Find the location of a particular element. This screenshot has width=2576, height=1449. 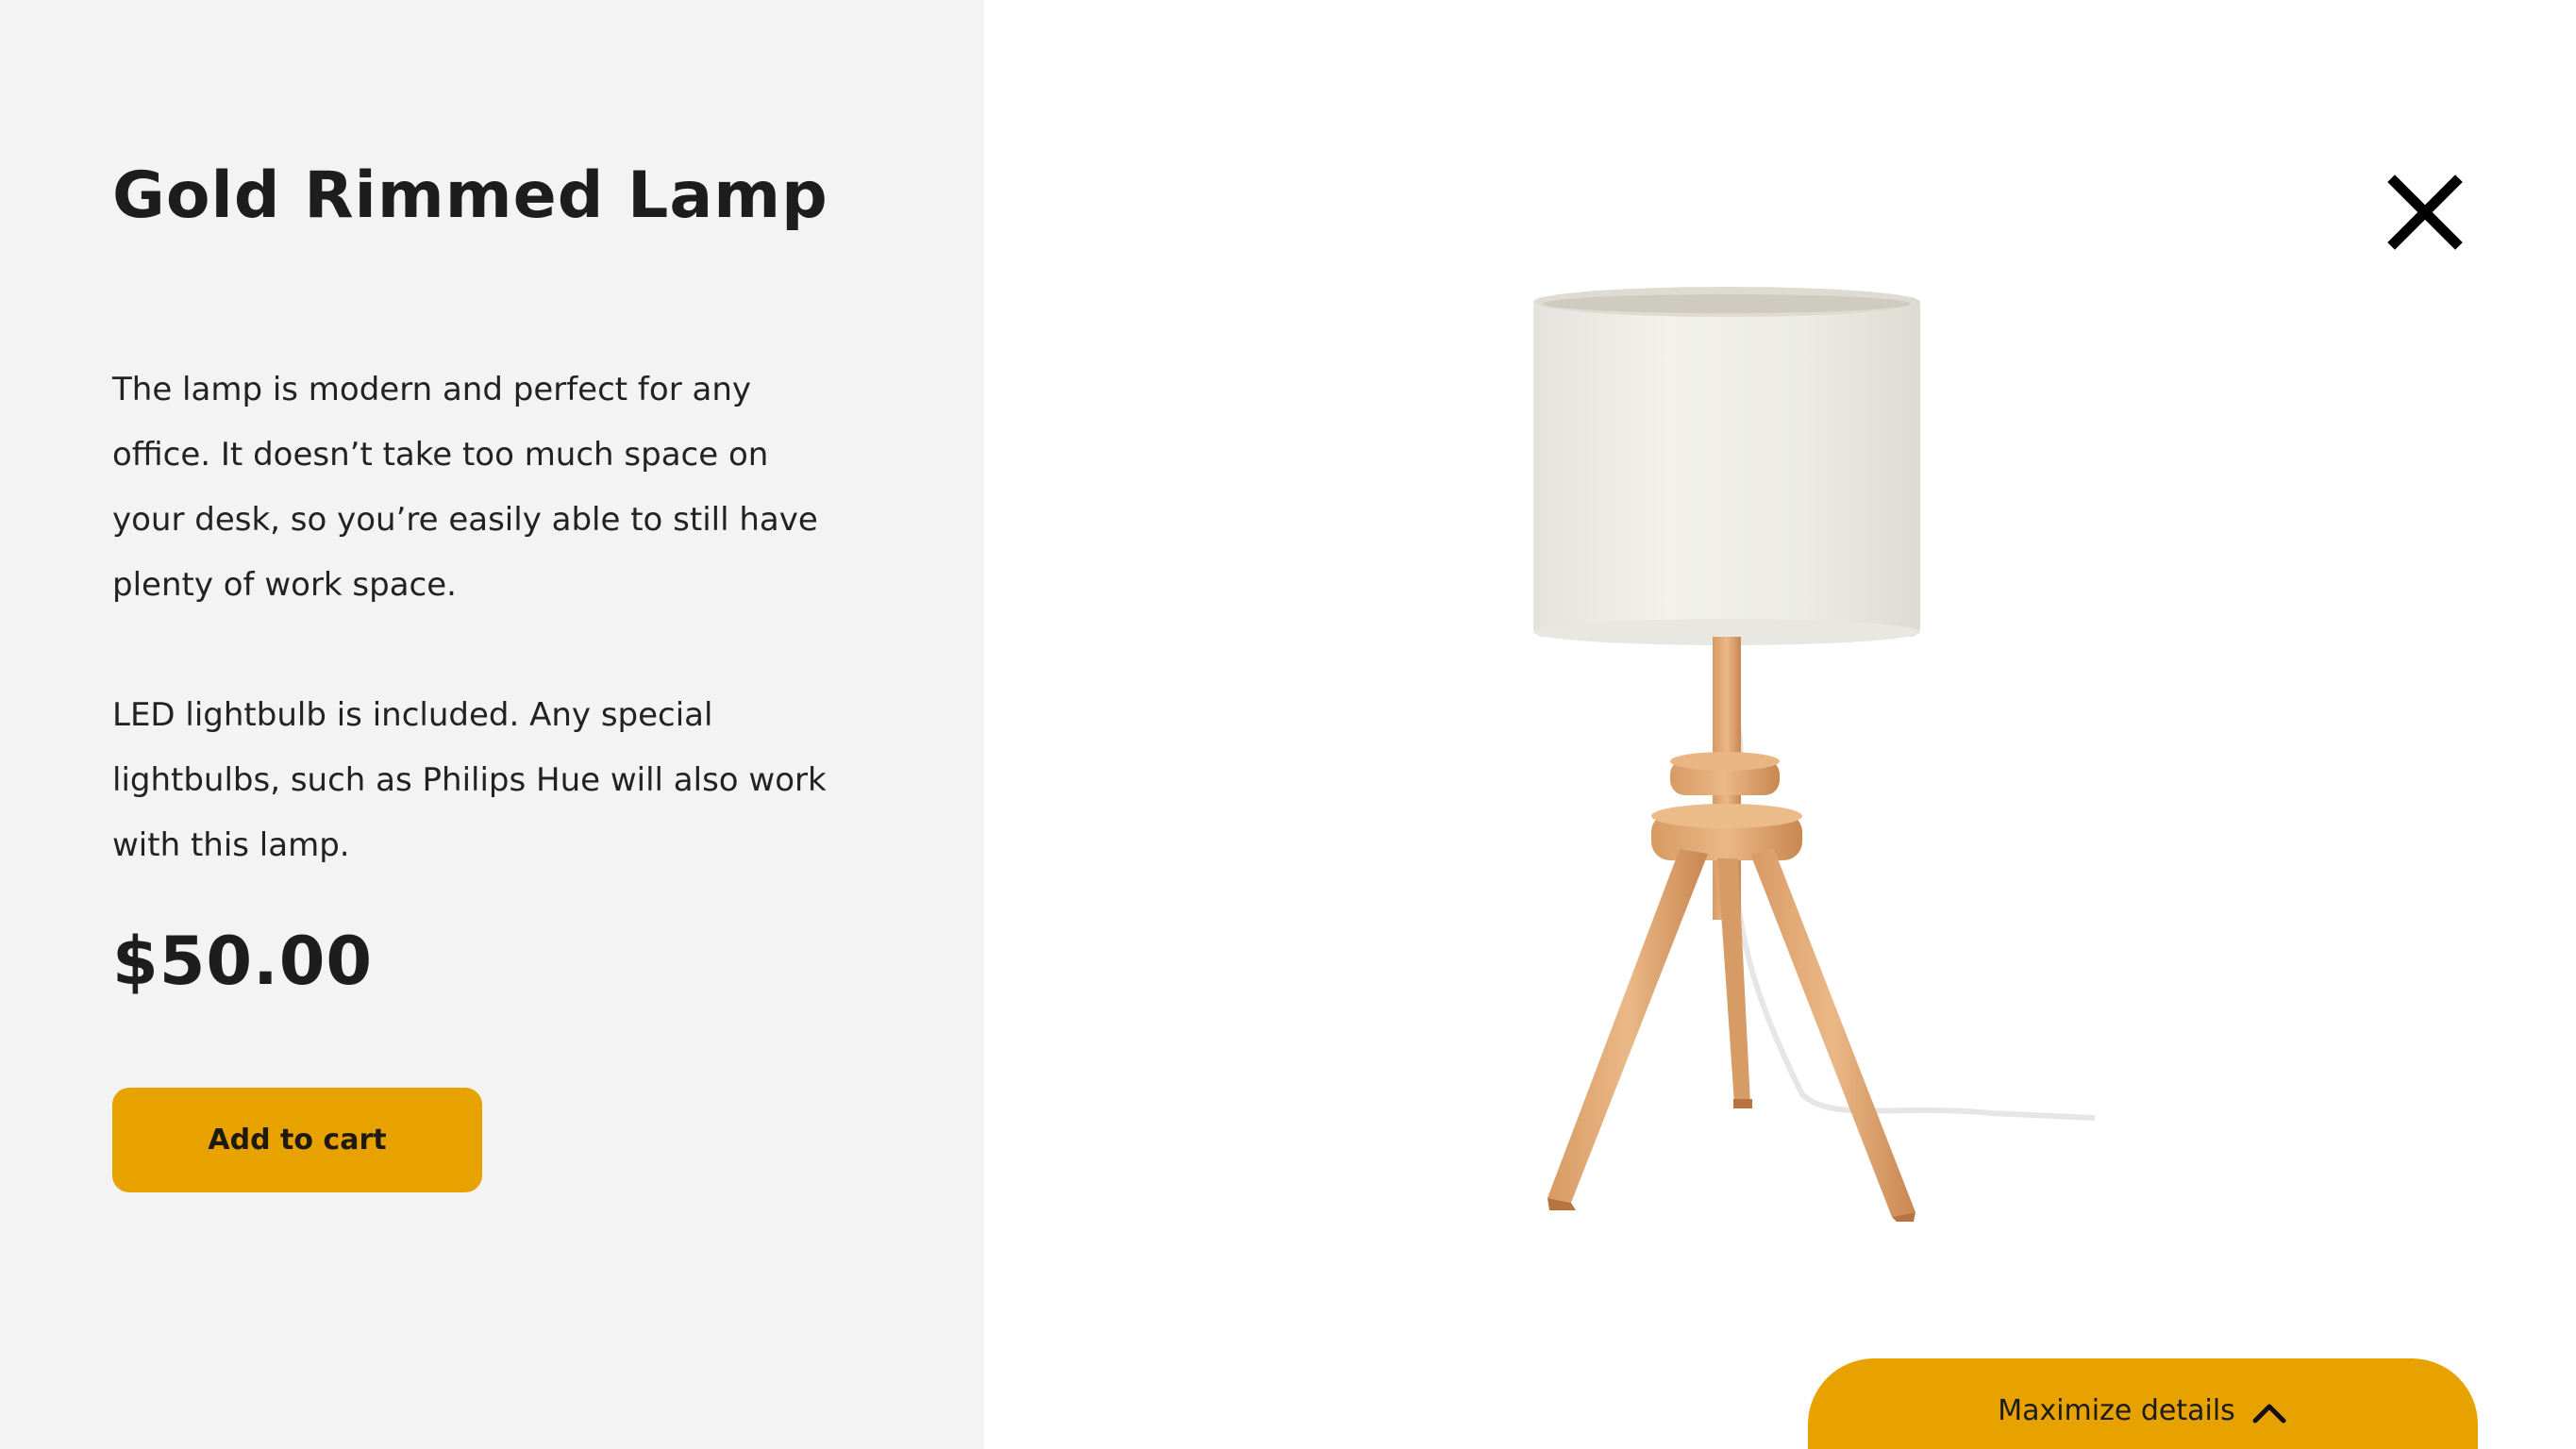

product-title: Gold Rimmed Lamp is located at coordinates (470, 195).